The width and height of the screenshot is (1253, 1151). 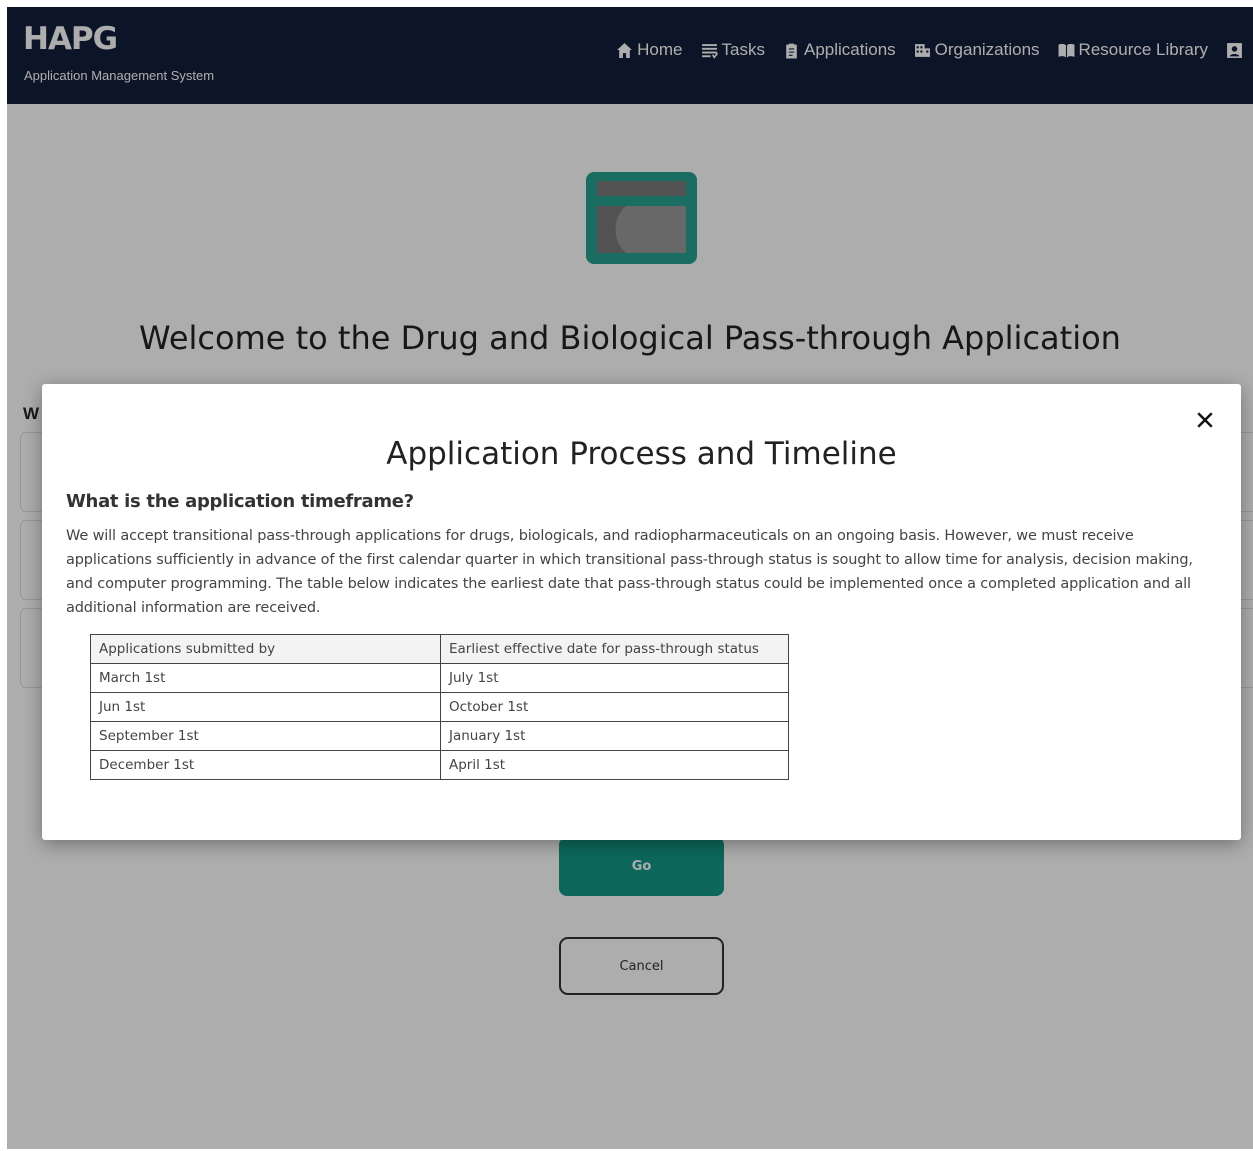 I want to click on close-button, so click(x=1205, y=421).